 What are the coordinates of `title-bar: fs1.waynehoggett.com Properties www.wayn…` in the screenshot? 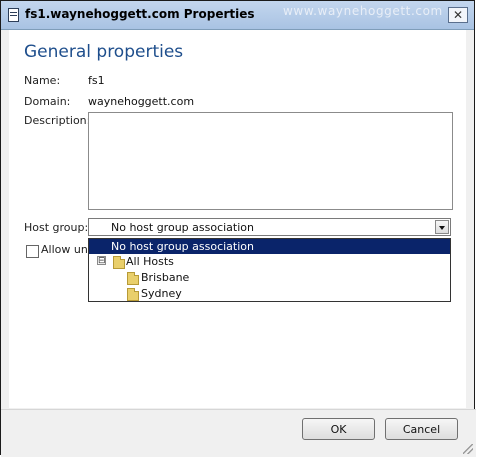 It's located at (237, 15).